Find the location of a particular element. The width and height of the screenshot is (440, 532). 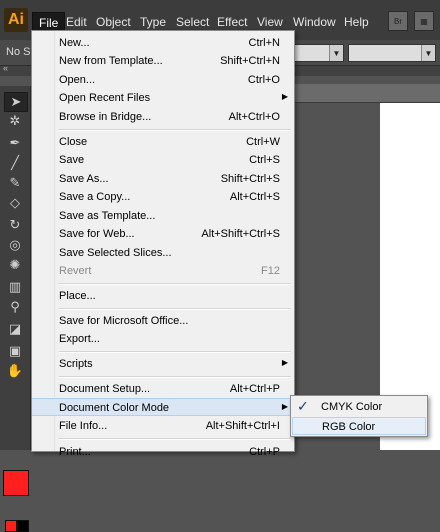

menu-item-browse-bridge: Browse in Bridge... Alt+Ctrl+O is located at coordinates (163, 117).